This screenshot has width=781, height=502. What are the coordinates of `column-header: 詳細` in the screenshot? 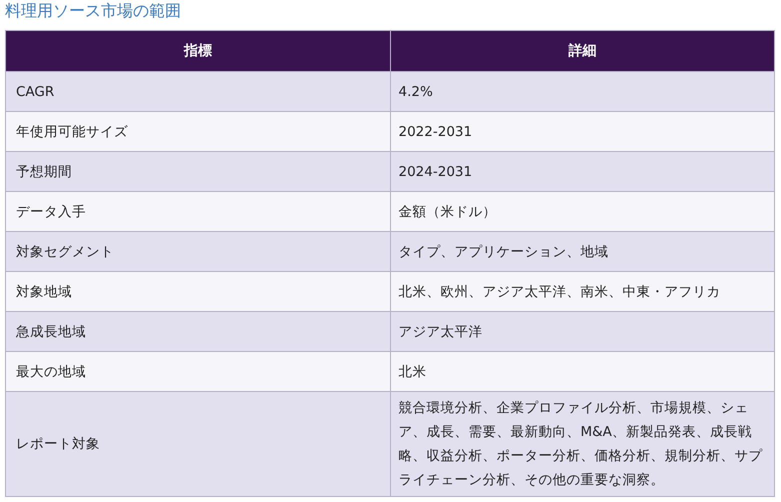 It's located at (582, 51).